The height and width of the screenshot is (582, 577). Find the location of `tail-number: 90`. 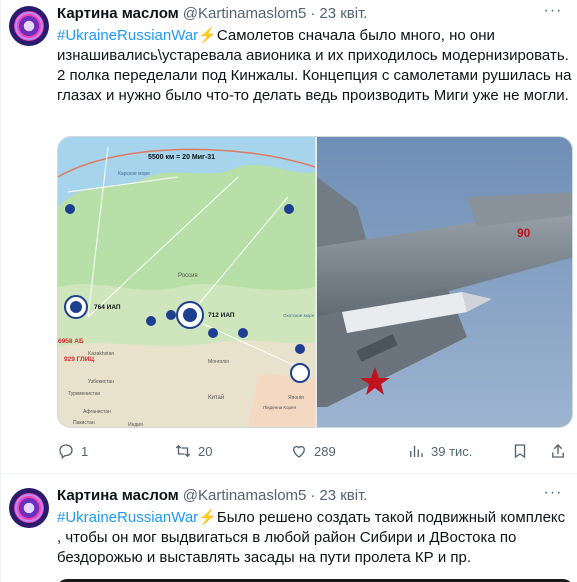

tail-number: 90 is located at coordinates (524, 233).